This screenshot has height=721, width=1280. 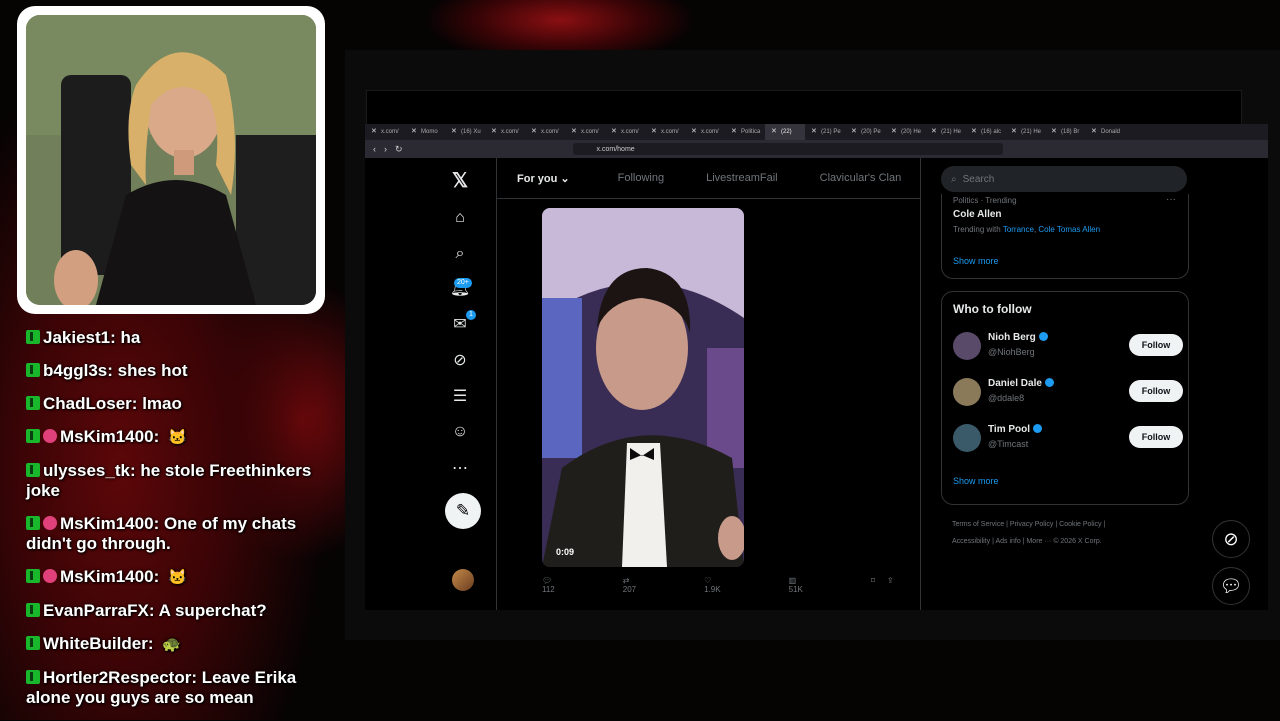 I want to click on tab-title: x.com/, so click(x=630, y=132).